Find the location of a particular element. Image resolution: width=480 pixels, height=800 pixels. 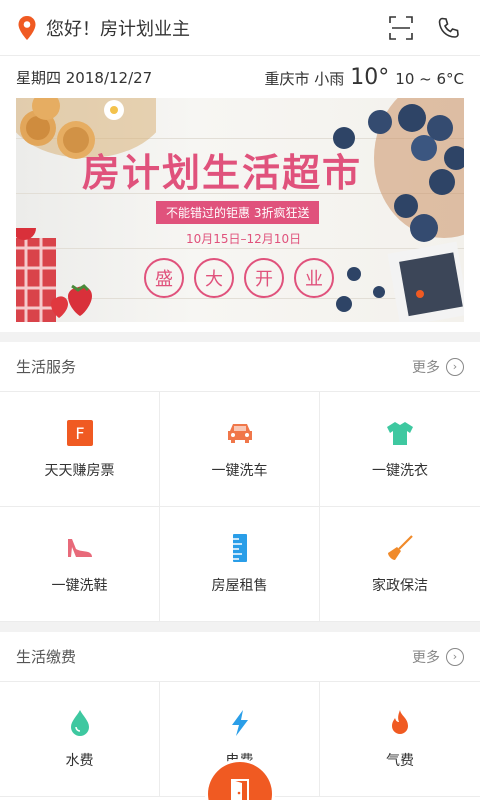

f-badge-icon: F is located at coordinates (80, 433).